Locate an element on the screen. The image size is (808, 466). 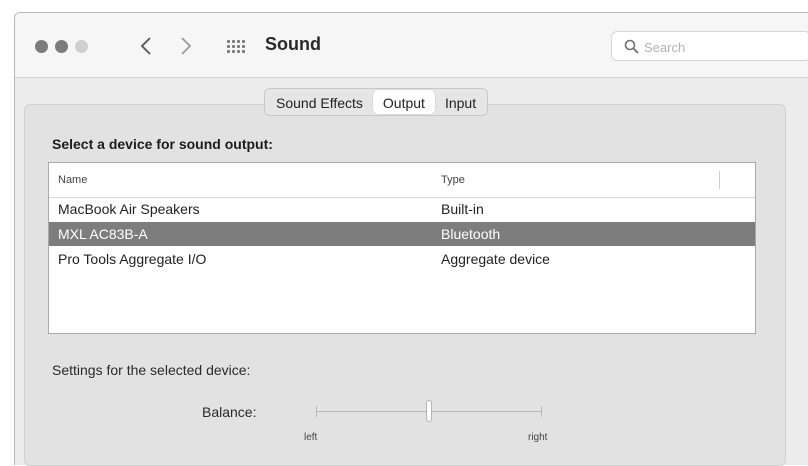
device-type: Built-in is located at coordinates (462, 209).